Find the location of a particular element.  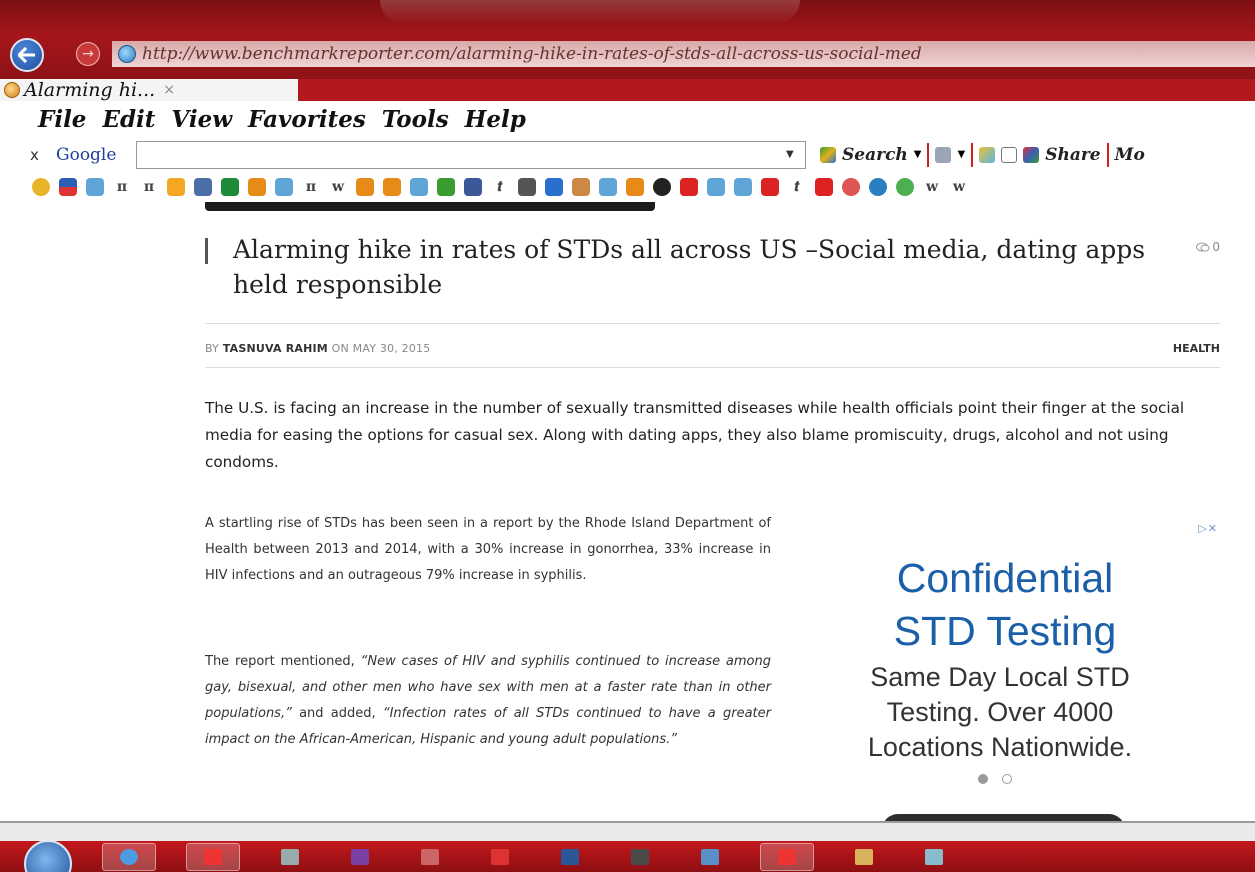

taskbar-acrobat is located at coordinates (500, 857).